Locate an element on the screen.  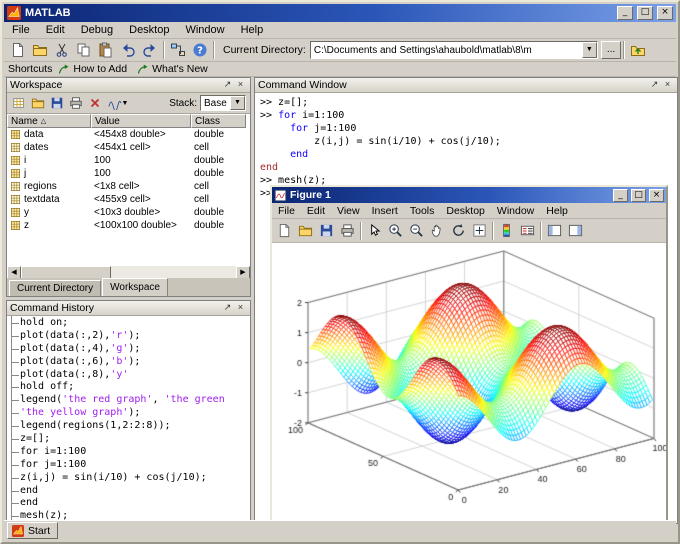
titlebar: MATLAB _ □ × is located at coordinates (340, 13).